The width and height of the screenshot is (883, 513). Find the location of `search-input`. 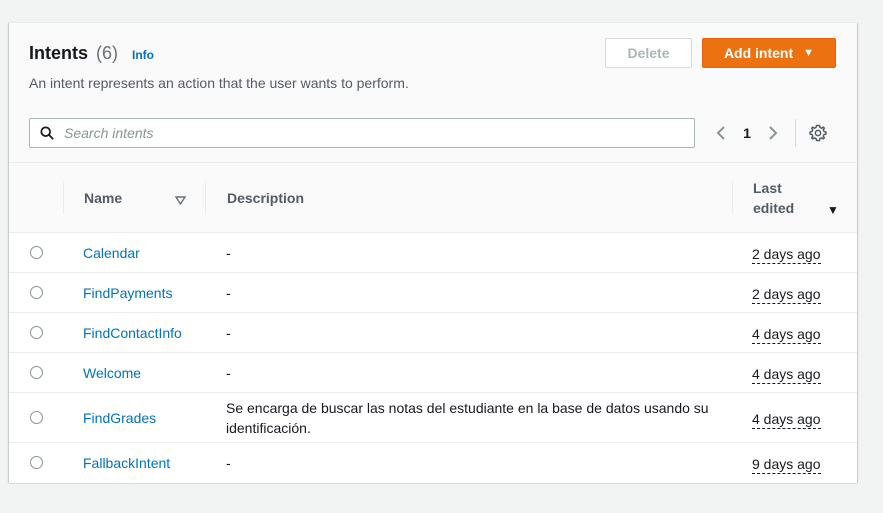

search-input is located at coordinates (364, 133).